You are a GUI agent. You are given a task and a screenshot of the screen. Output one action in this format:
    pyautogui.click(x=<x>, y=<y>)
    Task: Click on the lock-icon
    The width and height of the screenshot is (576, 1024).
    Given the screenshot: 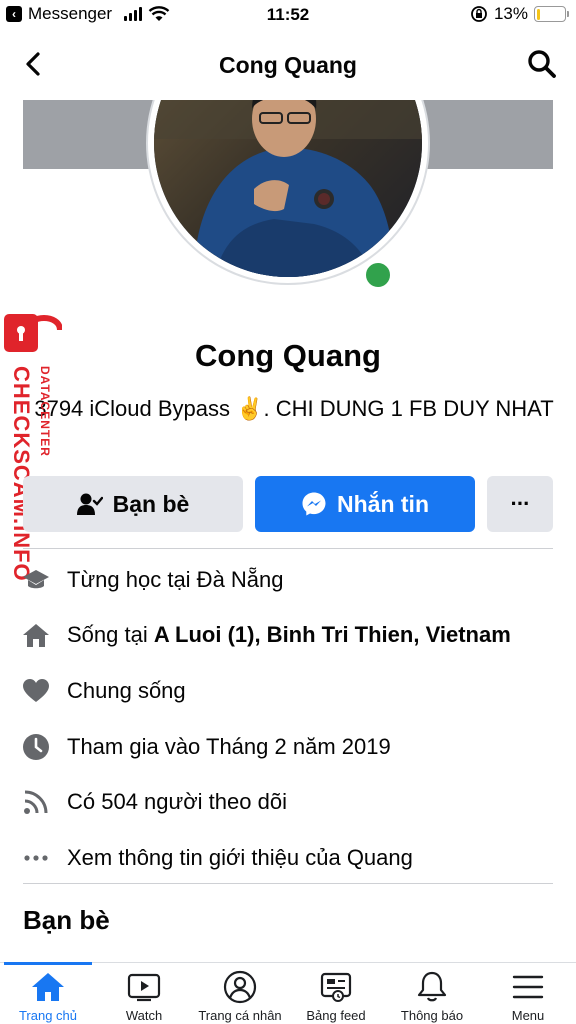 What is the action you would take?
    pyautogui.click(x=33, y=333)
    